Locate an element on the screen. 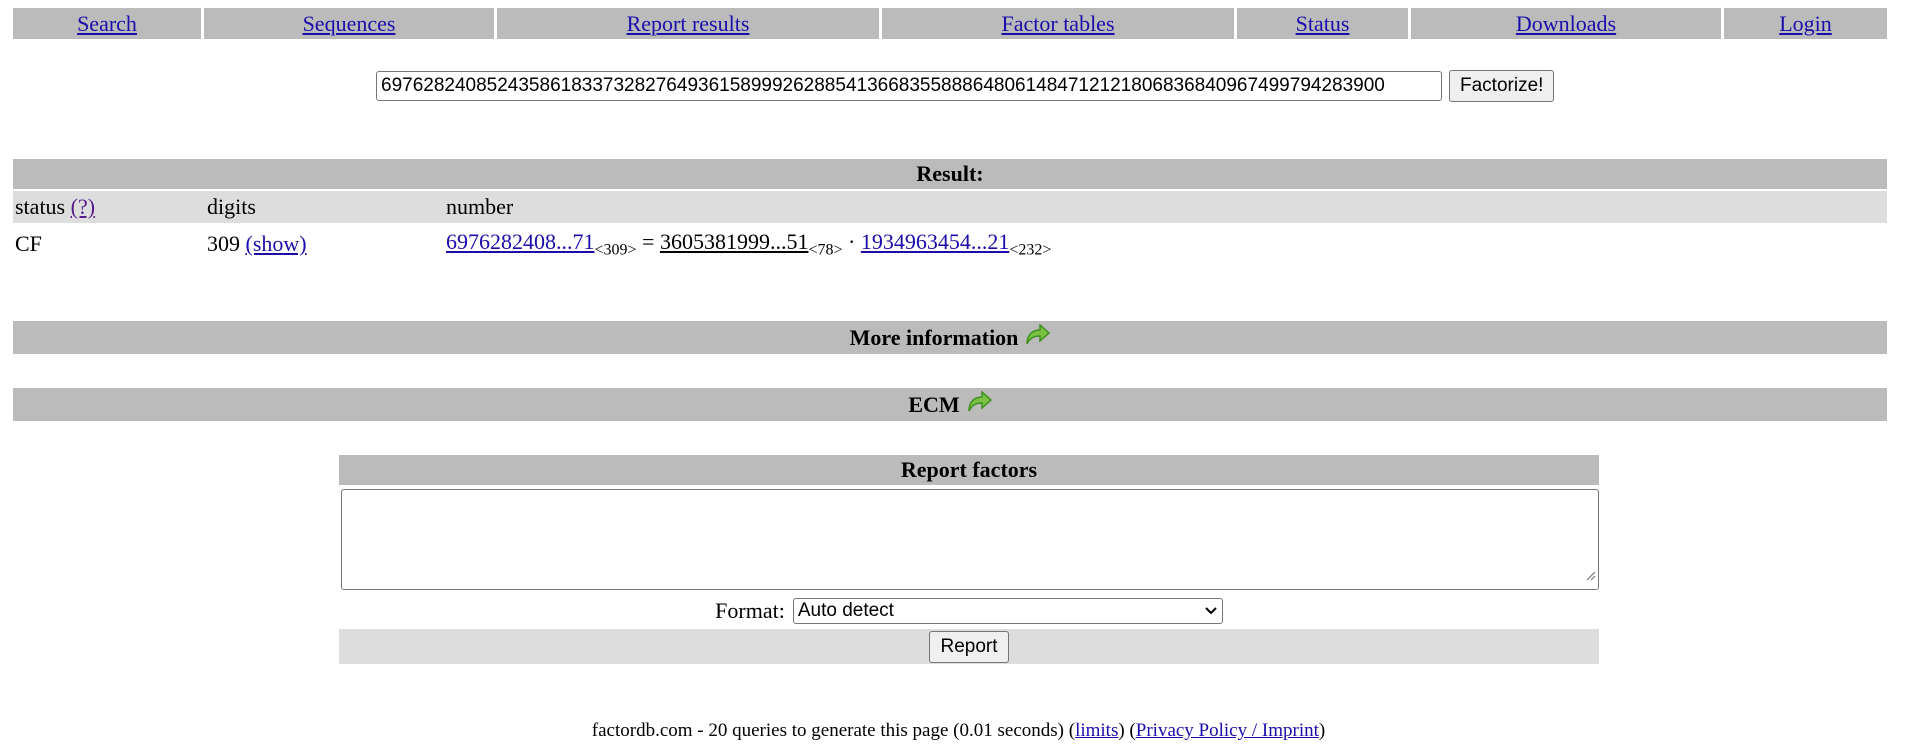 The image size is (1917, 751). nav-cell-status: Status is located at coordinates (1322, 23).